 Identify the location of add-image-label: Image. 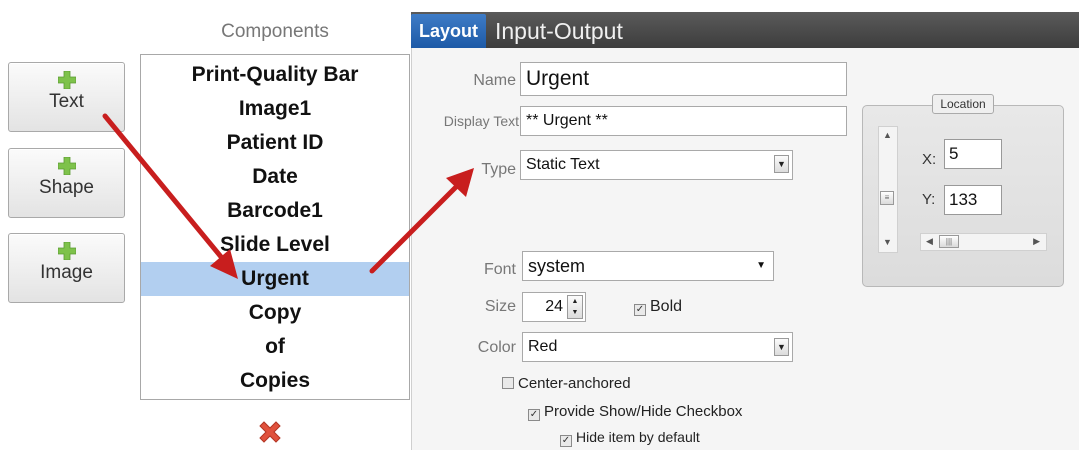
(66, 272).